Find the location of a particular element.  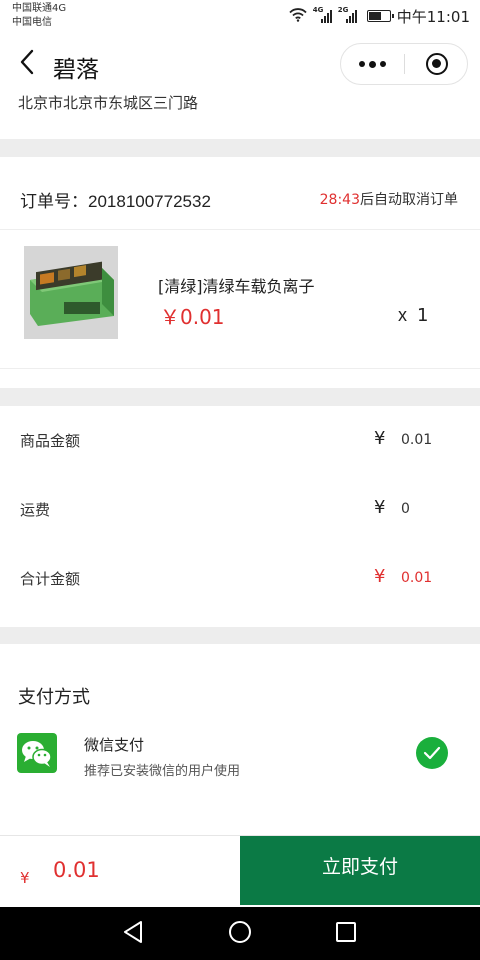

nav-bar: 碧落 is located at coordinates (240, 64).